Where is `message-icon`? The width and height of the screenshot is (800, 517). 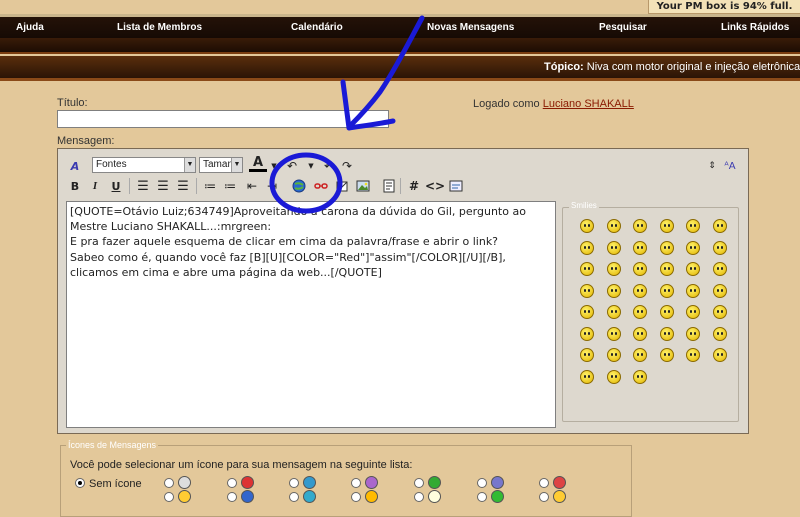 message-icon is located at coordinates (559, 496).